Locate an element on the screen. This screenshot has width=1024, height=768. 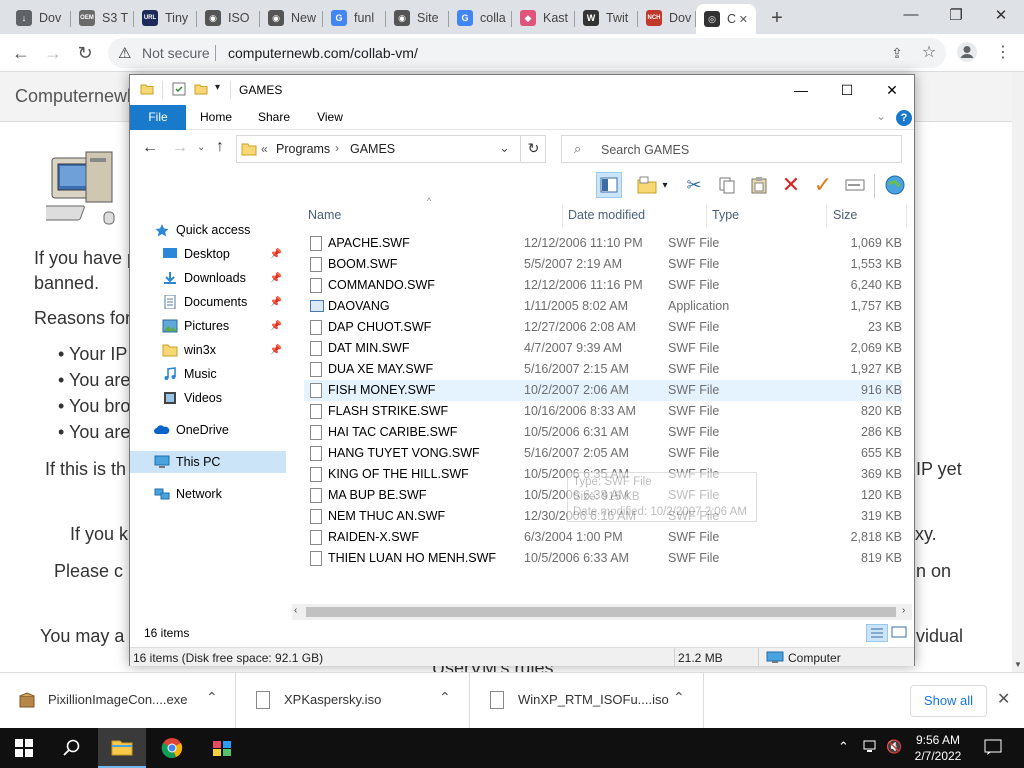
scroll-left-icon: ‹ is located at coordinates (295, 610).